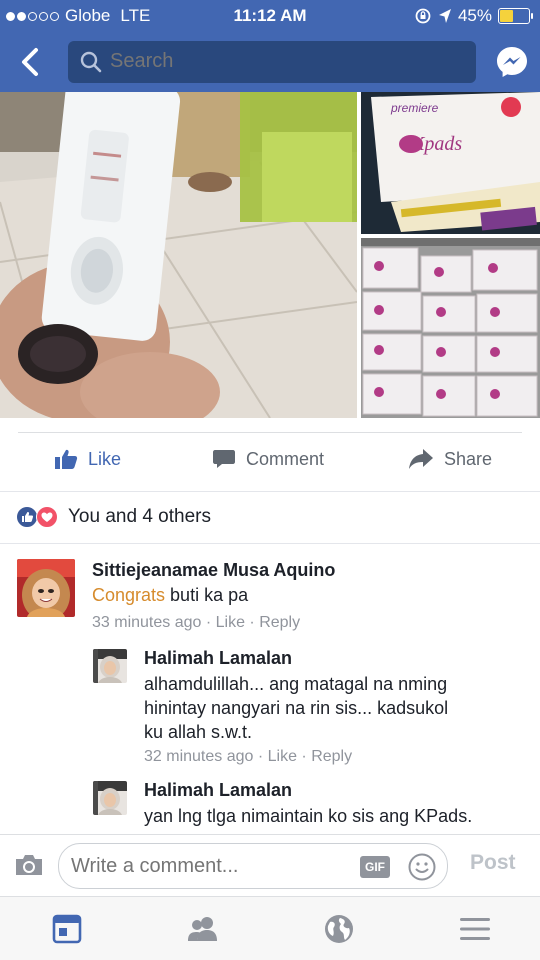 The width and height of the screenshot is (540, 960). What do you see at coordinates (296, 684) in the screenshot?
I see `reply-text-line: alhamdulillah... ang matagal na nming` at bounding box center [296, 684].